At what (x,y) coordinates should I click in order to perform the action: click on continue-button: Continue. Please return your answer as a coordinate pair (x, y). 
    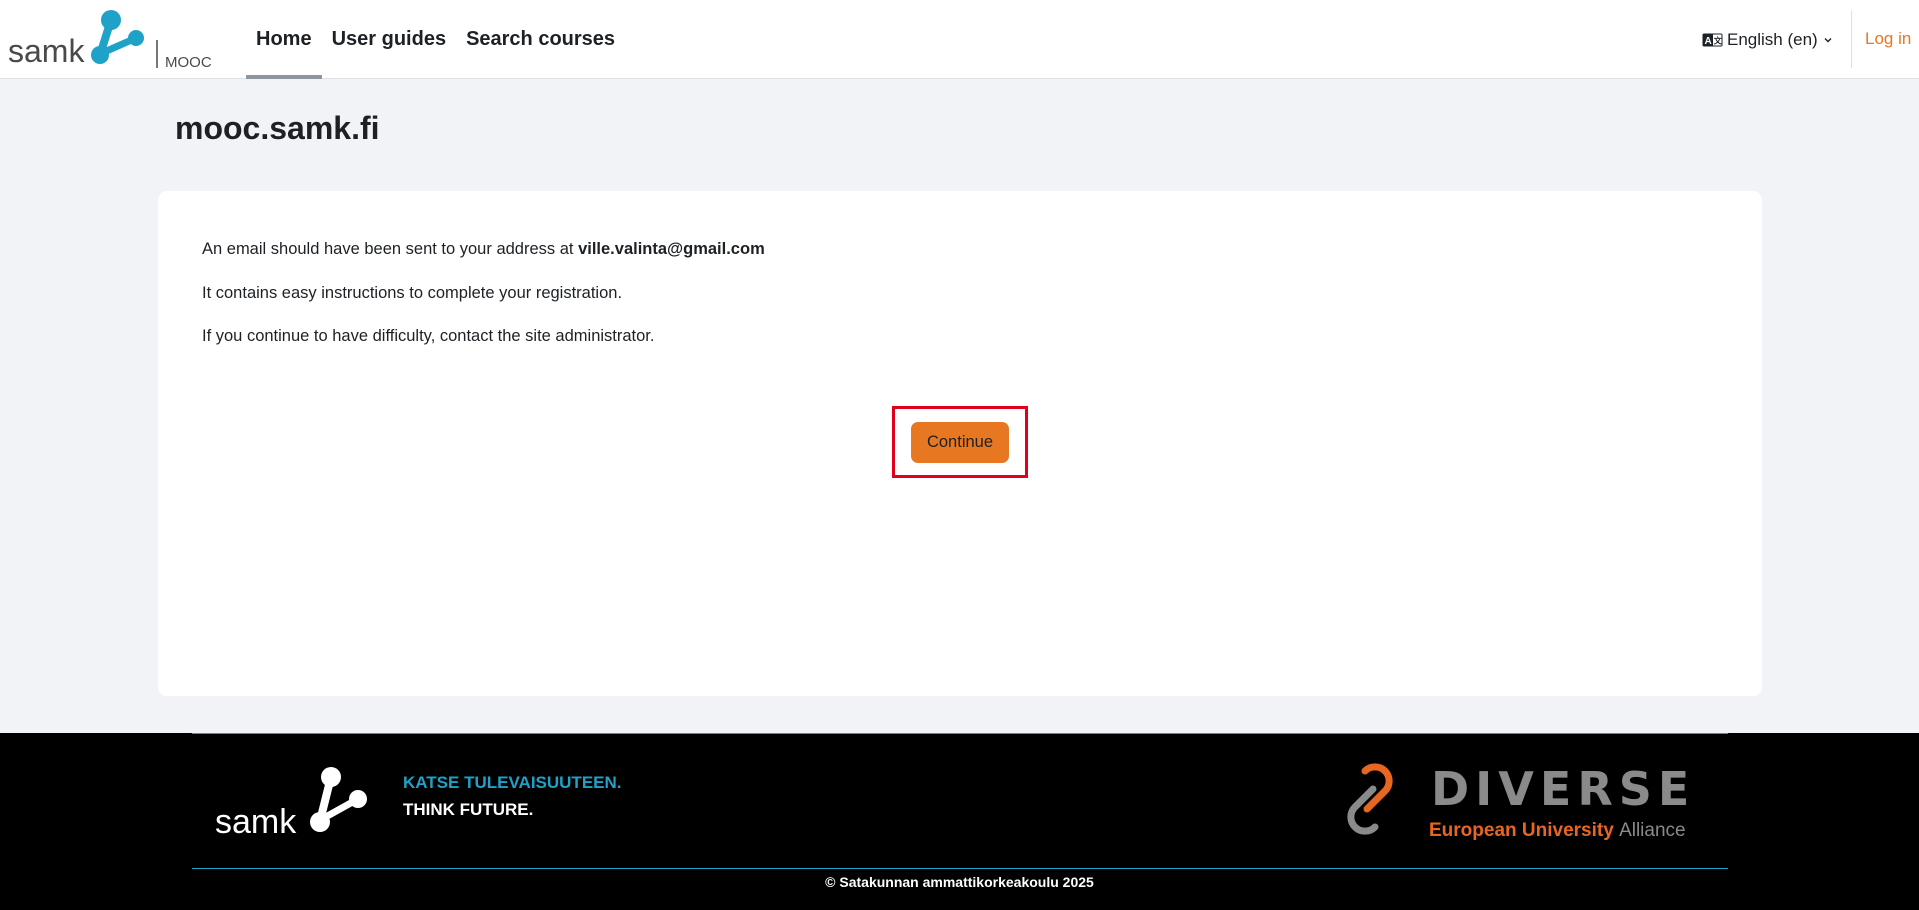
    Looking at the image, I should click on (960, 442).